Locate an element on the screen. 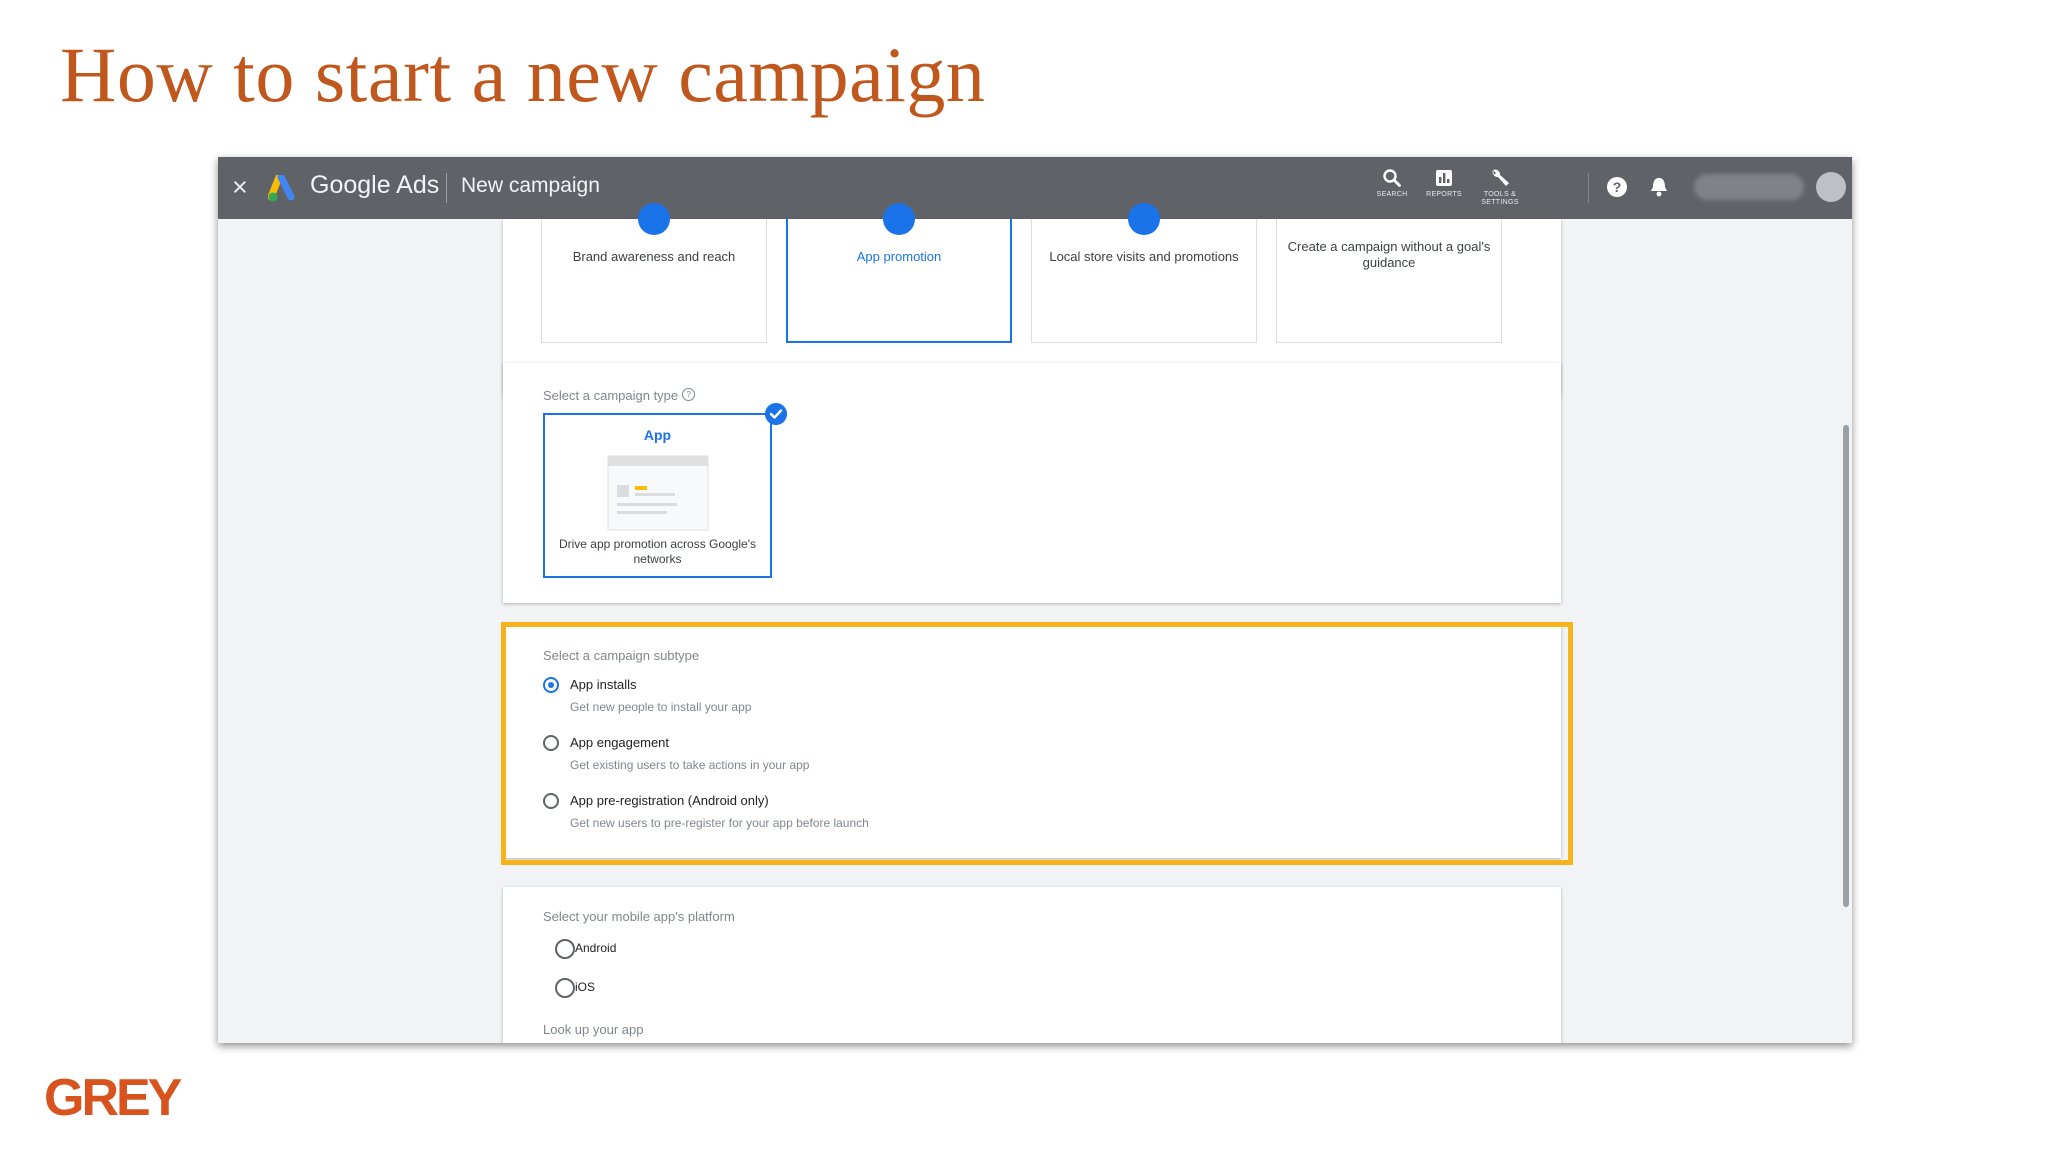  platform-option-label: iOS is located at coordinates (585, 987).